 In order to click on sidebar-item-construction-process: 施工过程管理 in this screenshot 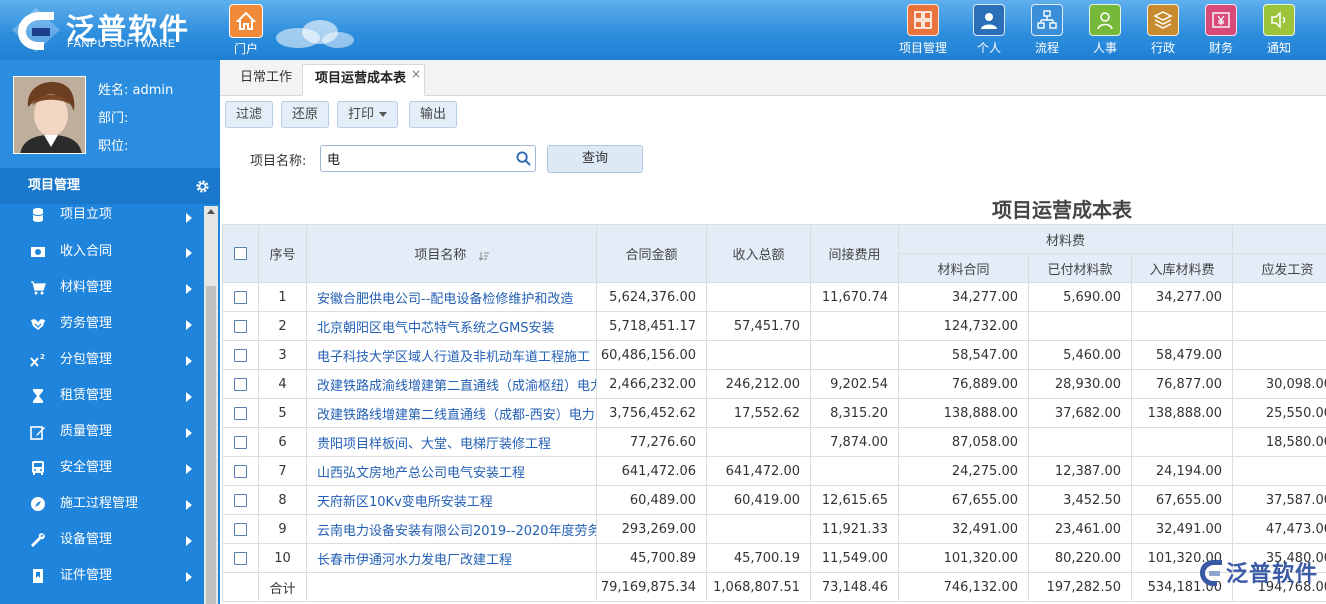, I will do `click(102, 504)`.